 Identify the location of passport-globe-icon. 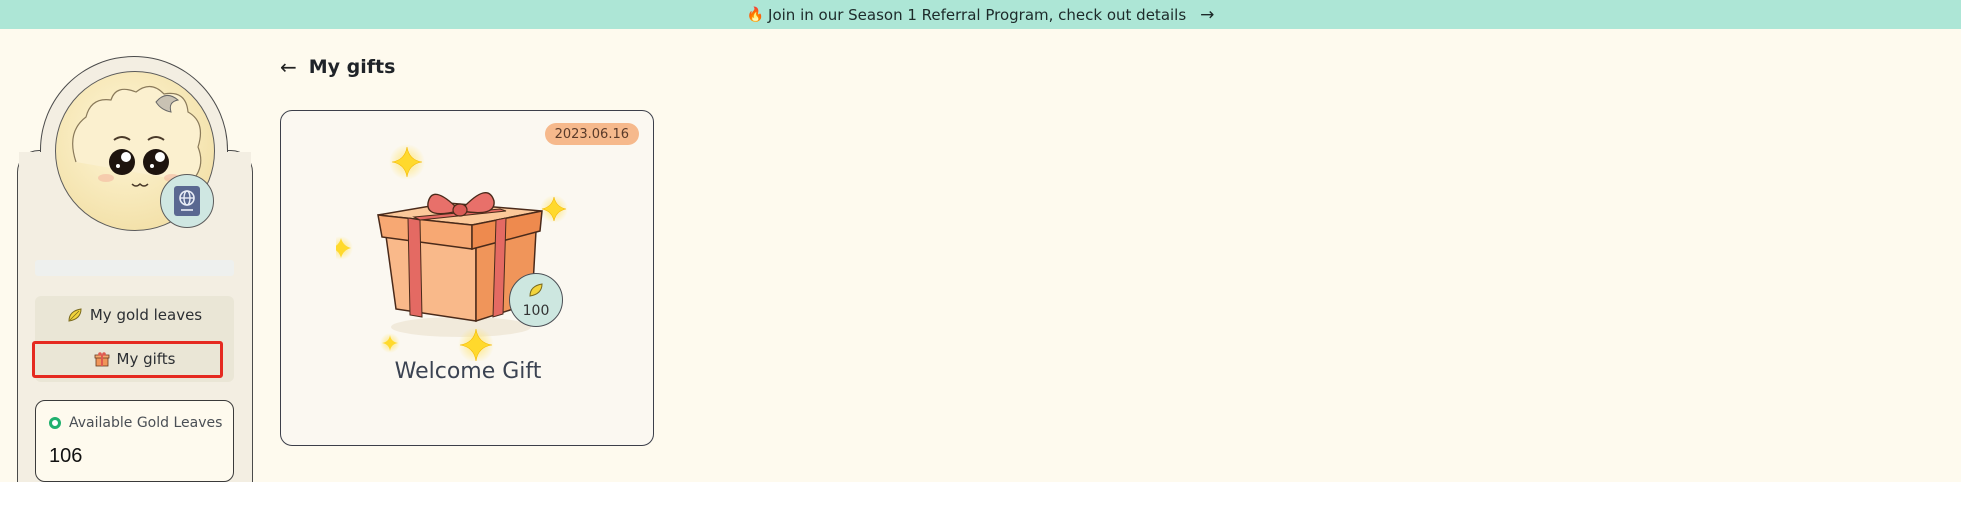
(187, 201).